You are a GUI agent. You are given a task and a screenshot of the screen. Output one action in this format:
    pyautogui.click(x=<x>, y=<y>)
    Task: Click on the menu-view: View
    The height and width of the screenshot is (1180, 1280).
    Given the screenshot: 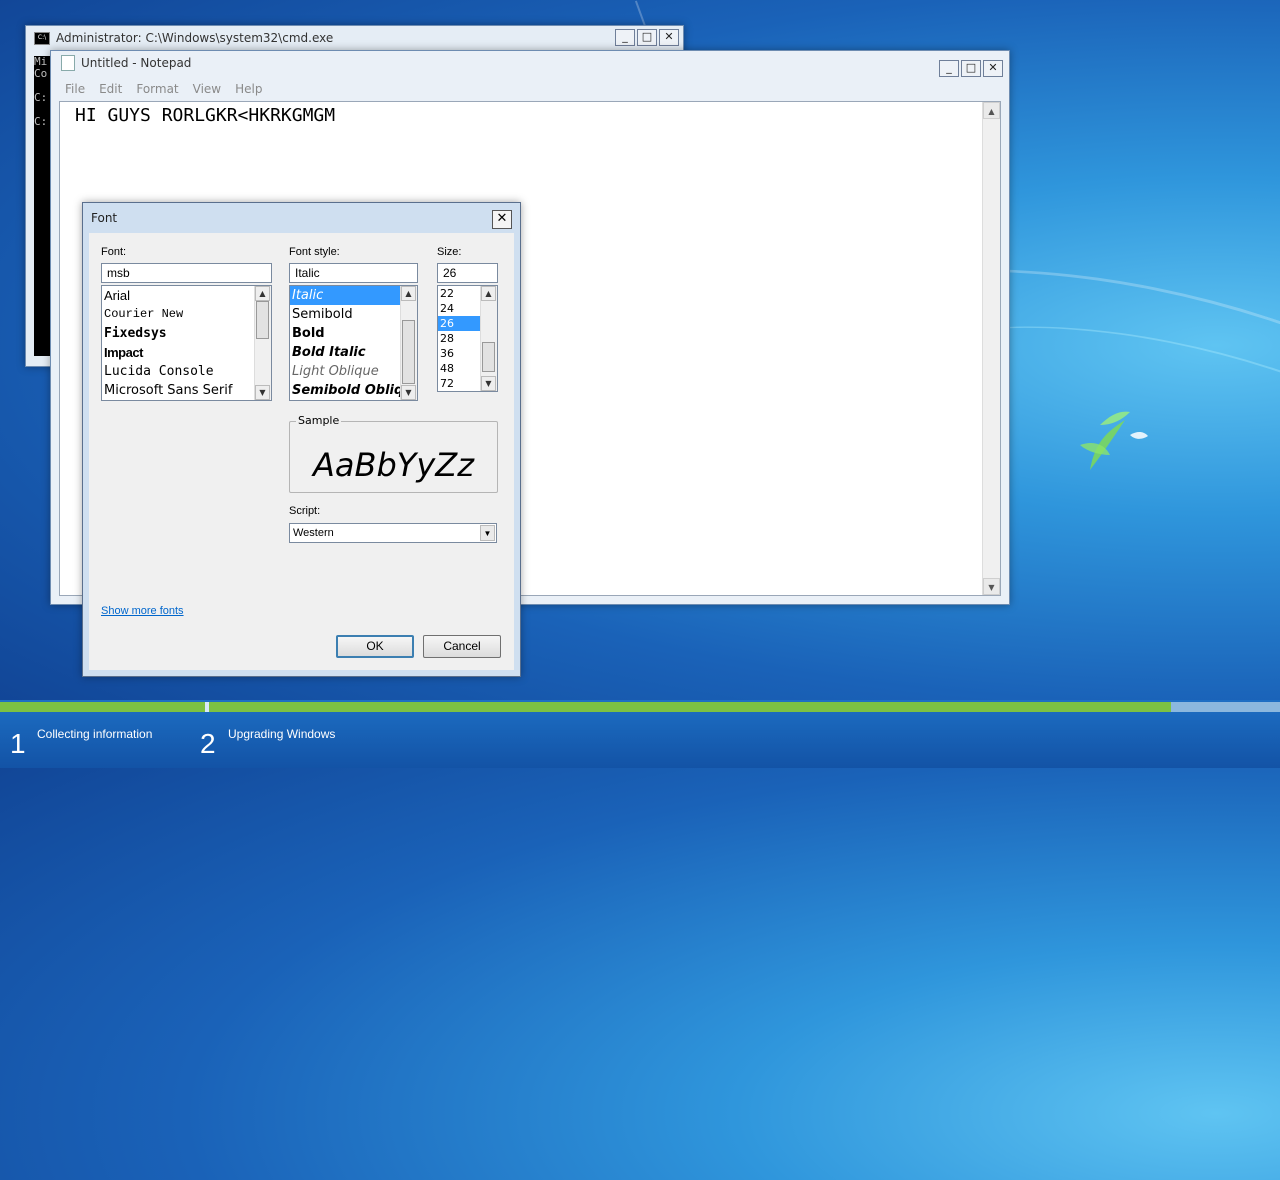 What is the action you would take?
    pyautogui.click(x=207, y=89)
    